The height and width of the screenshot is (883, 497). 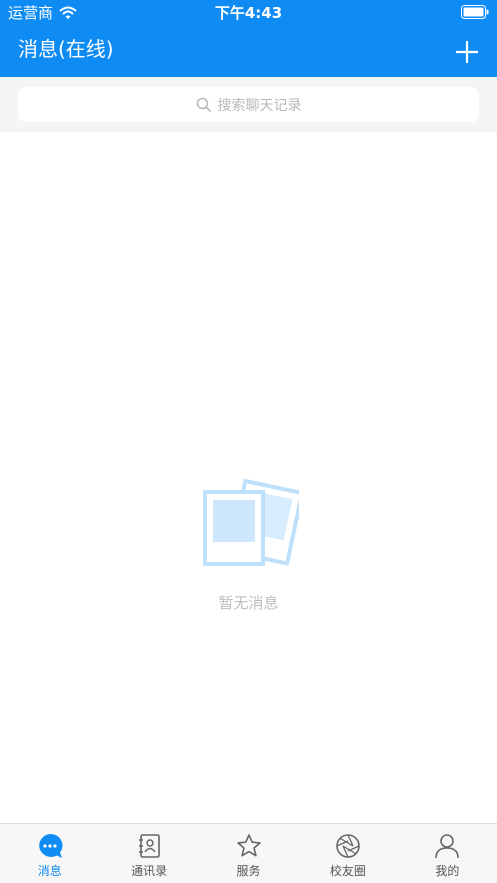 I want to click on tab-bar: 消息 通讯录 服务 校友圈 我的, so click(x=248, y=853).